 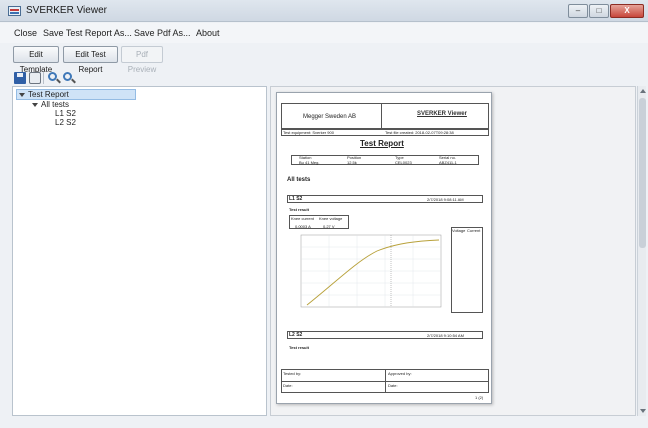 I want to click on minimize-button: –, so click(x=578, y=11).